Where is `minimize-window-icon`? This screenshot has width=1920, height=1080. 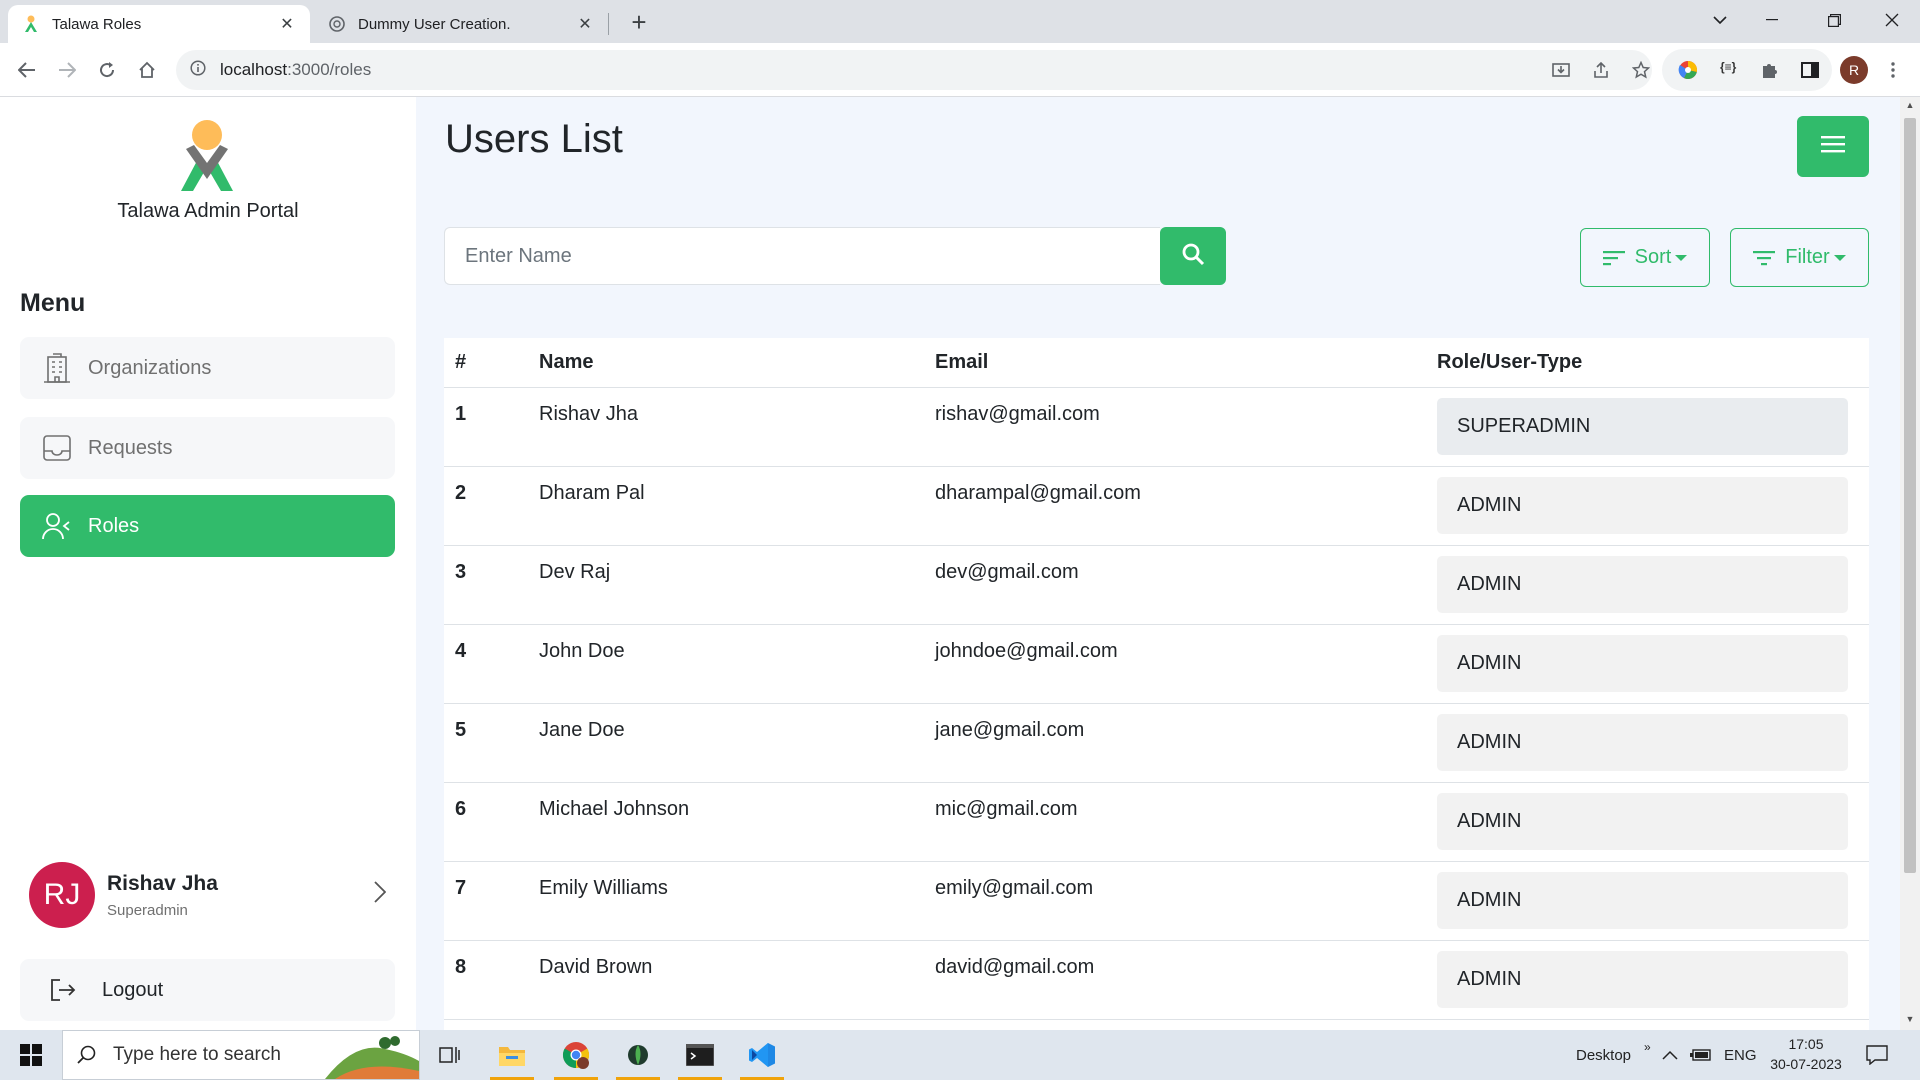 minimize-window-icon is located at coordinates (1772, 20).